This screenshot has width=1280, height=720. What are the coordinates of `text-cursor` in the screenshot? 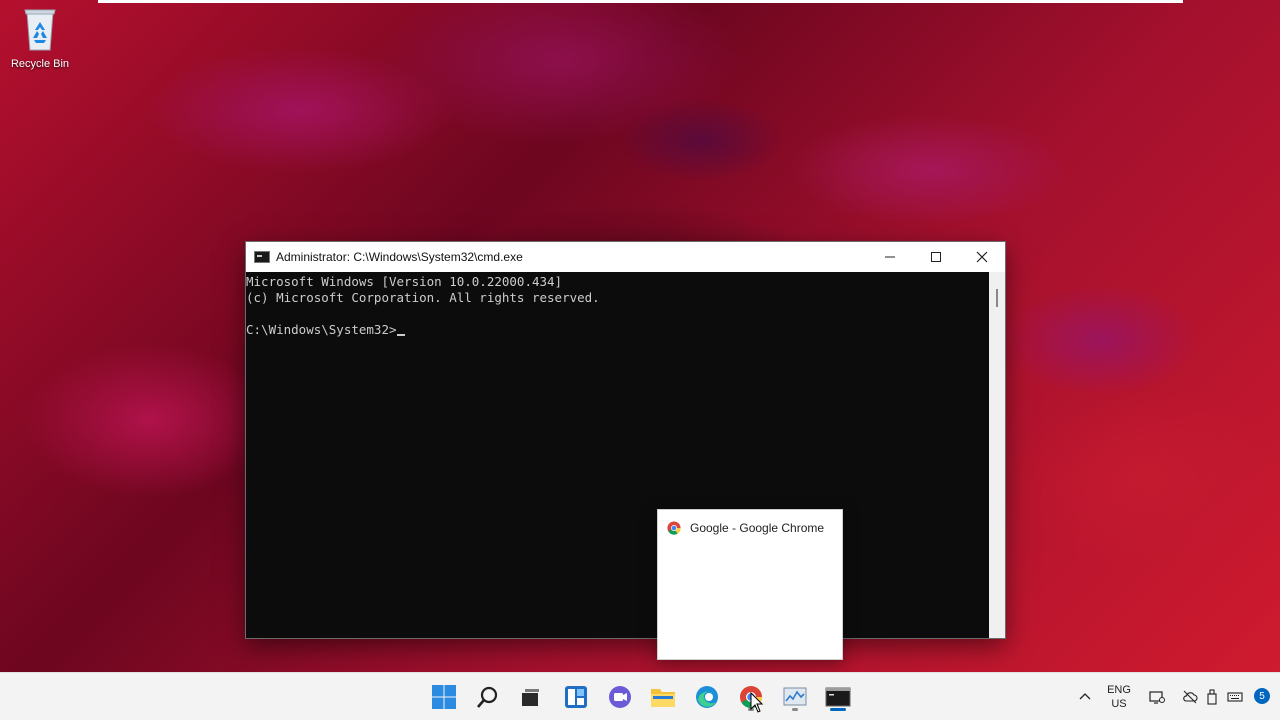 It's located at (400, 335).